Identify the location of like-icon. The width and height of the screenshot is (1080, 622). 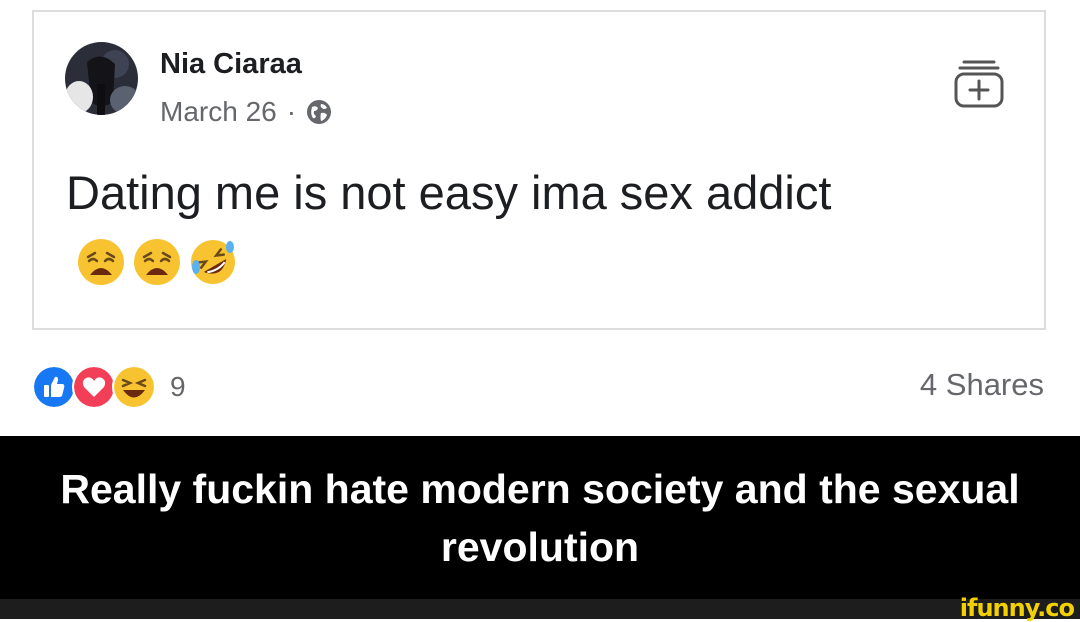
(54, 387).